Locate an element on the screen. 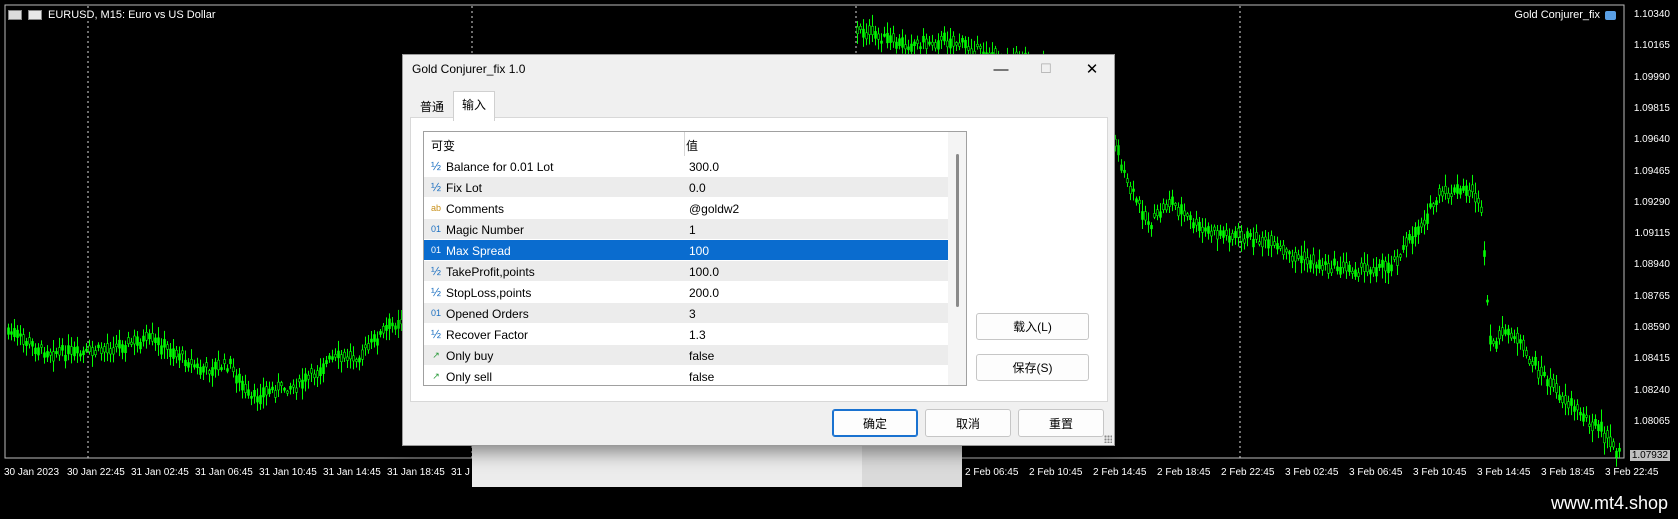 This screenshot has width=1678, height=519. tab-common: 普通 is located at coordinates (432, 107).